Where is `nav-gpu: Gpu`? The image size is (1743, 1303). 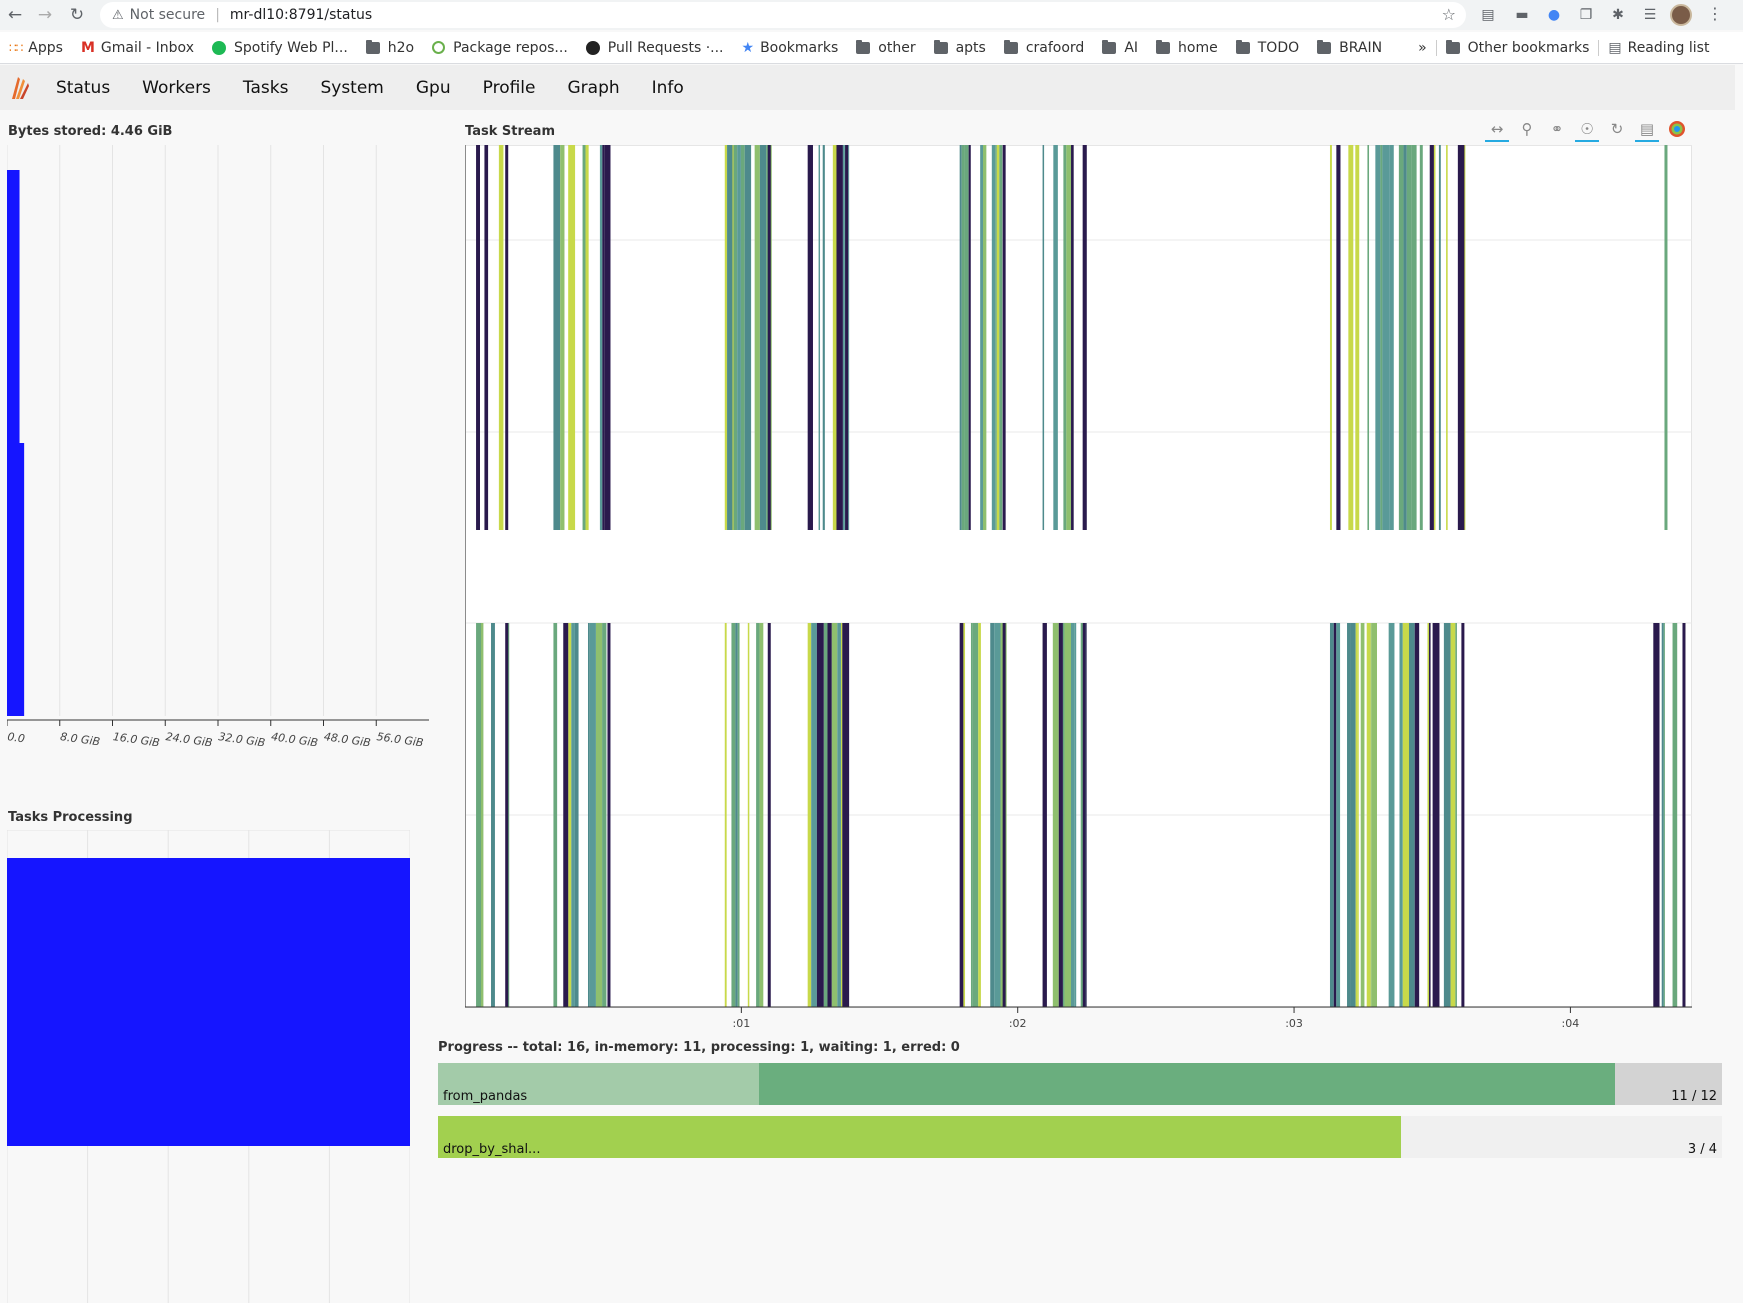 nav-gpu: Gpu is located at coordinates (433, 88).